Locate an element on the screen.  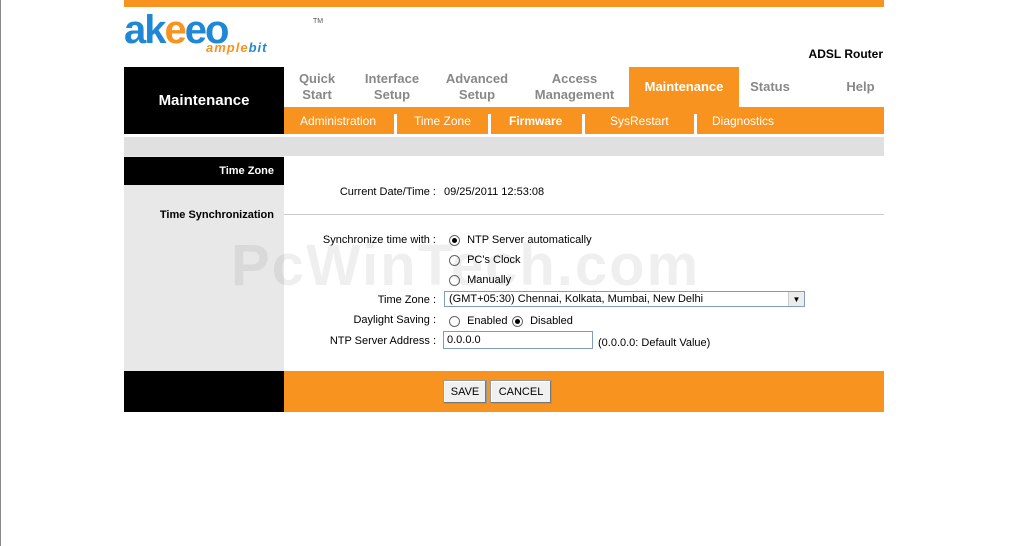
subnav-administration: Administration is located at coordinates (338, 120).